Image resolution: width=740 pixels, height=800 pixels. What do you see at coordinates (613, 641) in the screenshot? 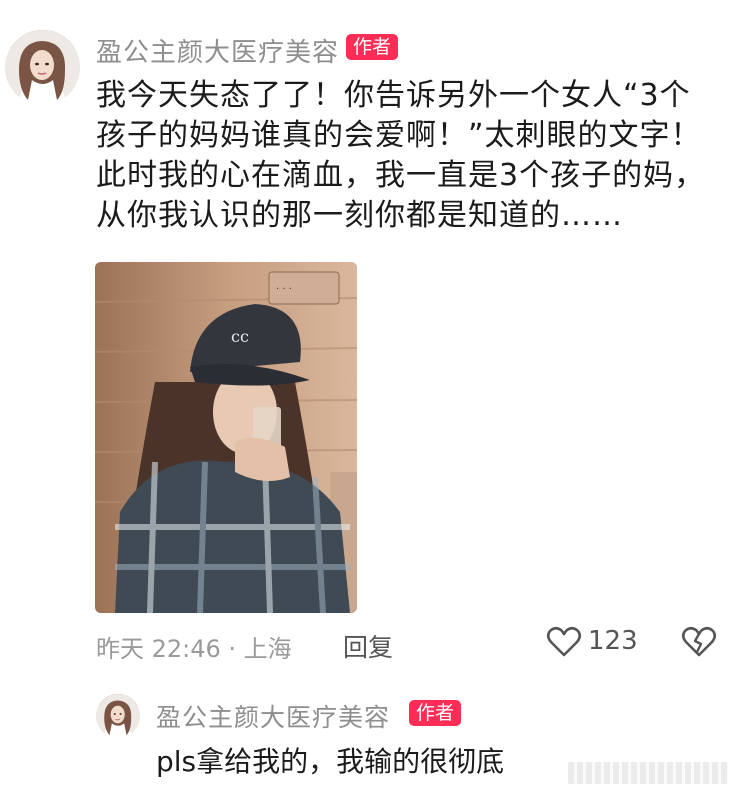
I see `like-count: 123` at bounding box center [613, 641].